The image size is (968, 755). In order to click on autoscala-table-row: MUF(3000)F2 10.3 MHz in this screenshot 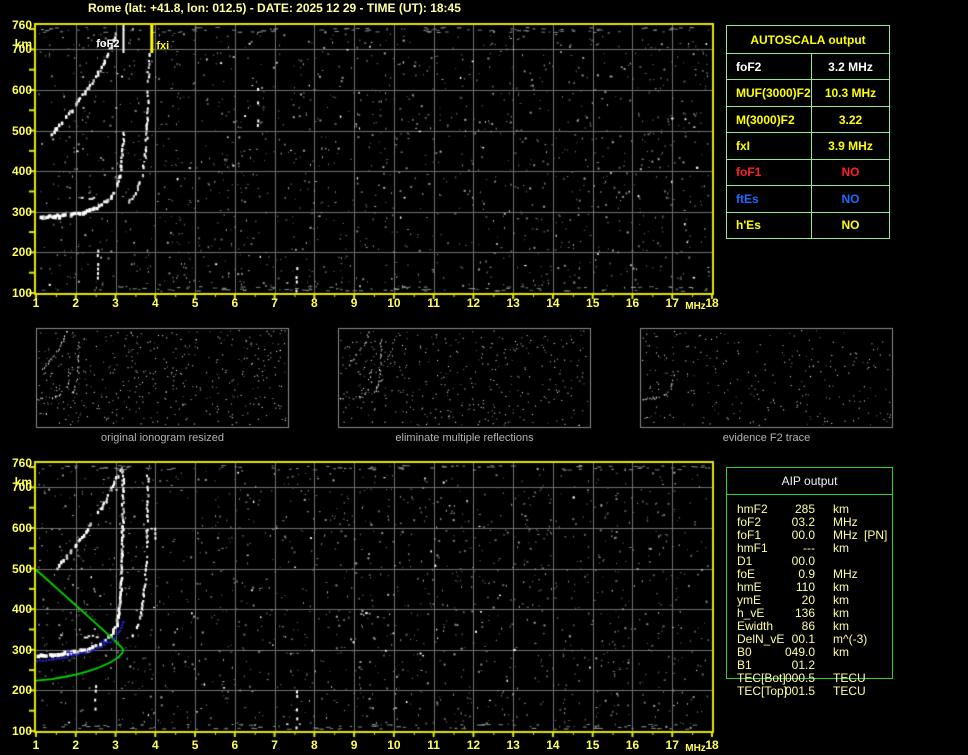, I will do `click(808, 92)`.